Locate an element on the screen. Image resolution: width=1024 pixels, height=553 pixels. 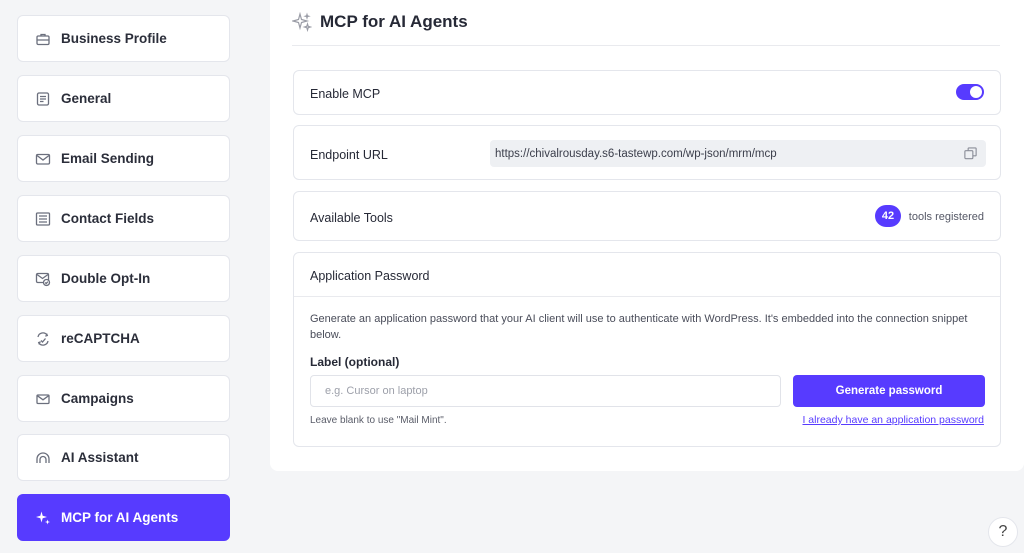
envelope-check-icon is located at coordinates (43, 279).